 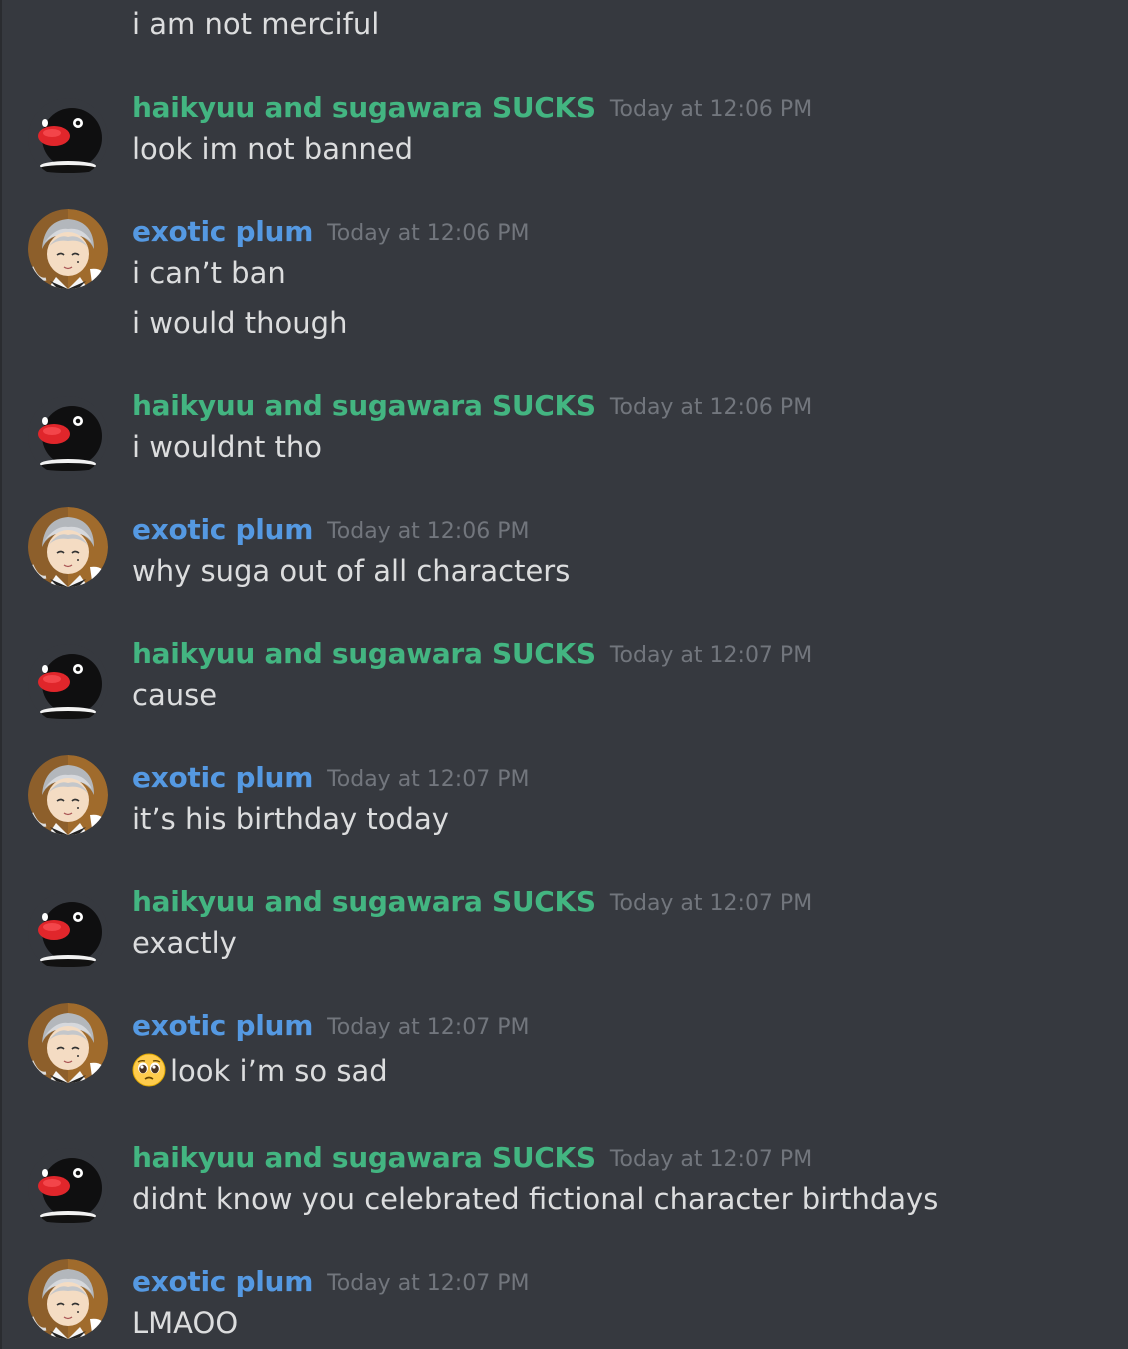 I want to click on message-content: i would though, so click(x=240, y=323).